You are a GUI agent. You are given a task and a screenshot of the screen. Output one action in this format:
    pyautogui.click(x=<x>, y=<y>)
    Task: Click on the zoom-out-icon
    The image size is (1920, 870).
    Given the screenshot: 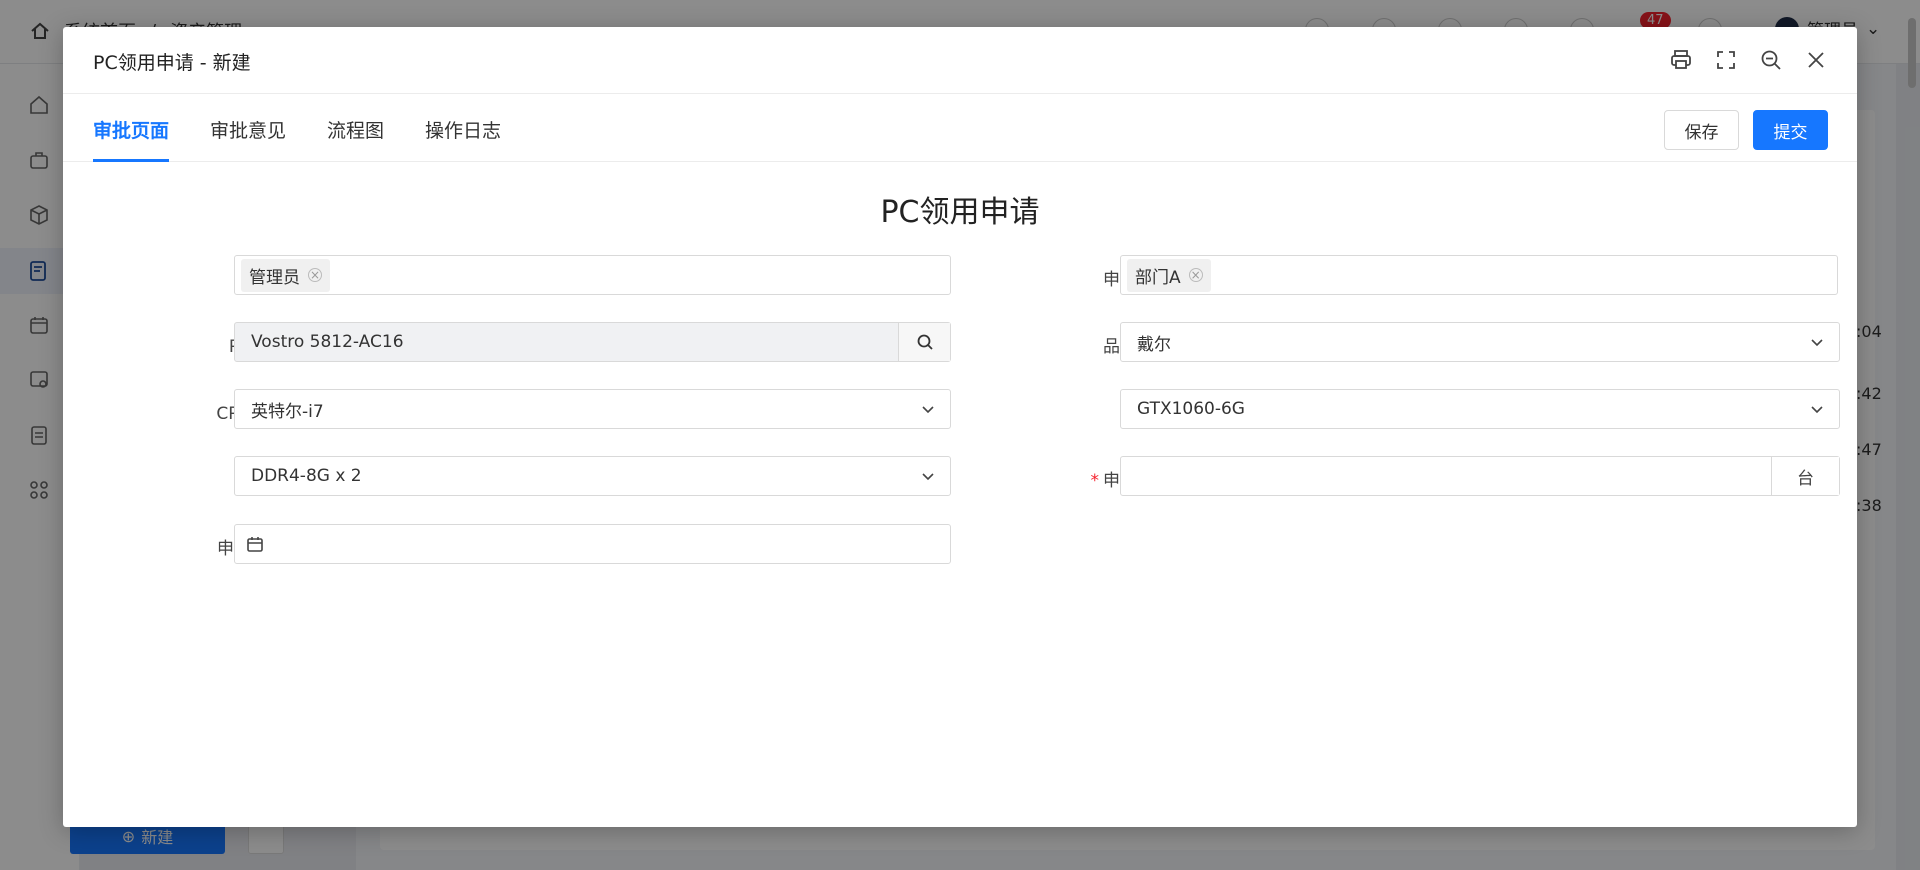 What is the action you would take?
    pyautogui.click(x=1771, y=60)
    